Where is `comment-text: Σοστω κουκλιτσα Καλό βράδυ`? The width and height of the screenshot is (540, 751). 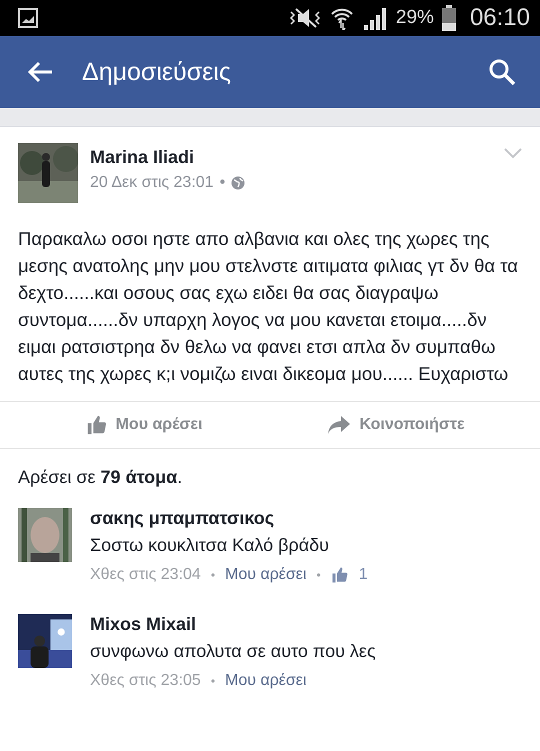 comment-text: Σοστω κουκλιτσα Καλό βράδυ is located at coordinates (210, 545).